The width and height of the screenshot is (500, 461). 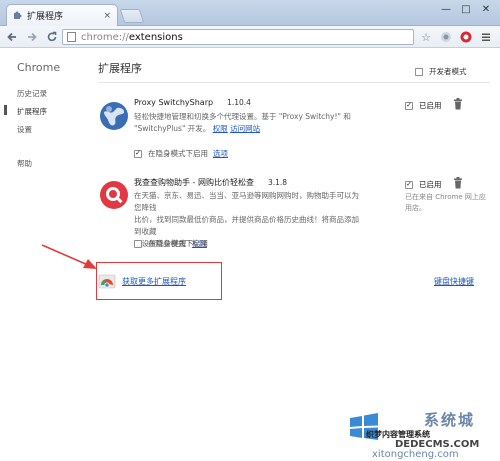 What do you see at coordinates (450, 420) in the screenshot?
I see `watermark-brand: 系统城` at bounding box center [450, 420].